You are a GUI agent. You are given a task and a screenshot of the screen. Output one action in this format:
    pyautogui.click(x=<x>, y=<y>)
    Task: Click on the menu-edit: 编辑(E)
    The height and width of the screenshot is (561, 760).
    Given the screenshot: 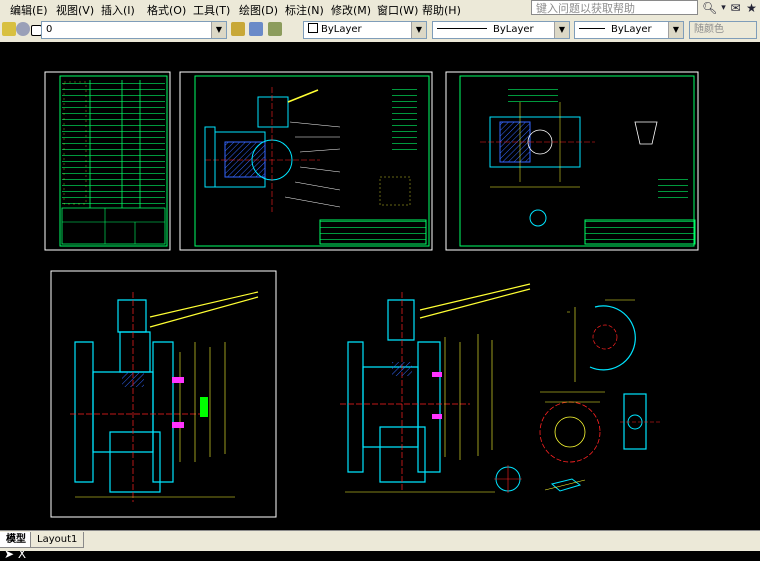 What is the action you would take?
    pyautogui.click(x=29, y=10)
    